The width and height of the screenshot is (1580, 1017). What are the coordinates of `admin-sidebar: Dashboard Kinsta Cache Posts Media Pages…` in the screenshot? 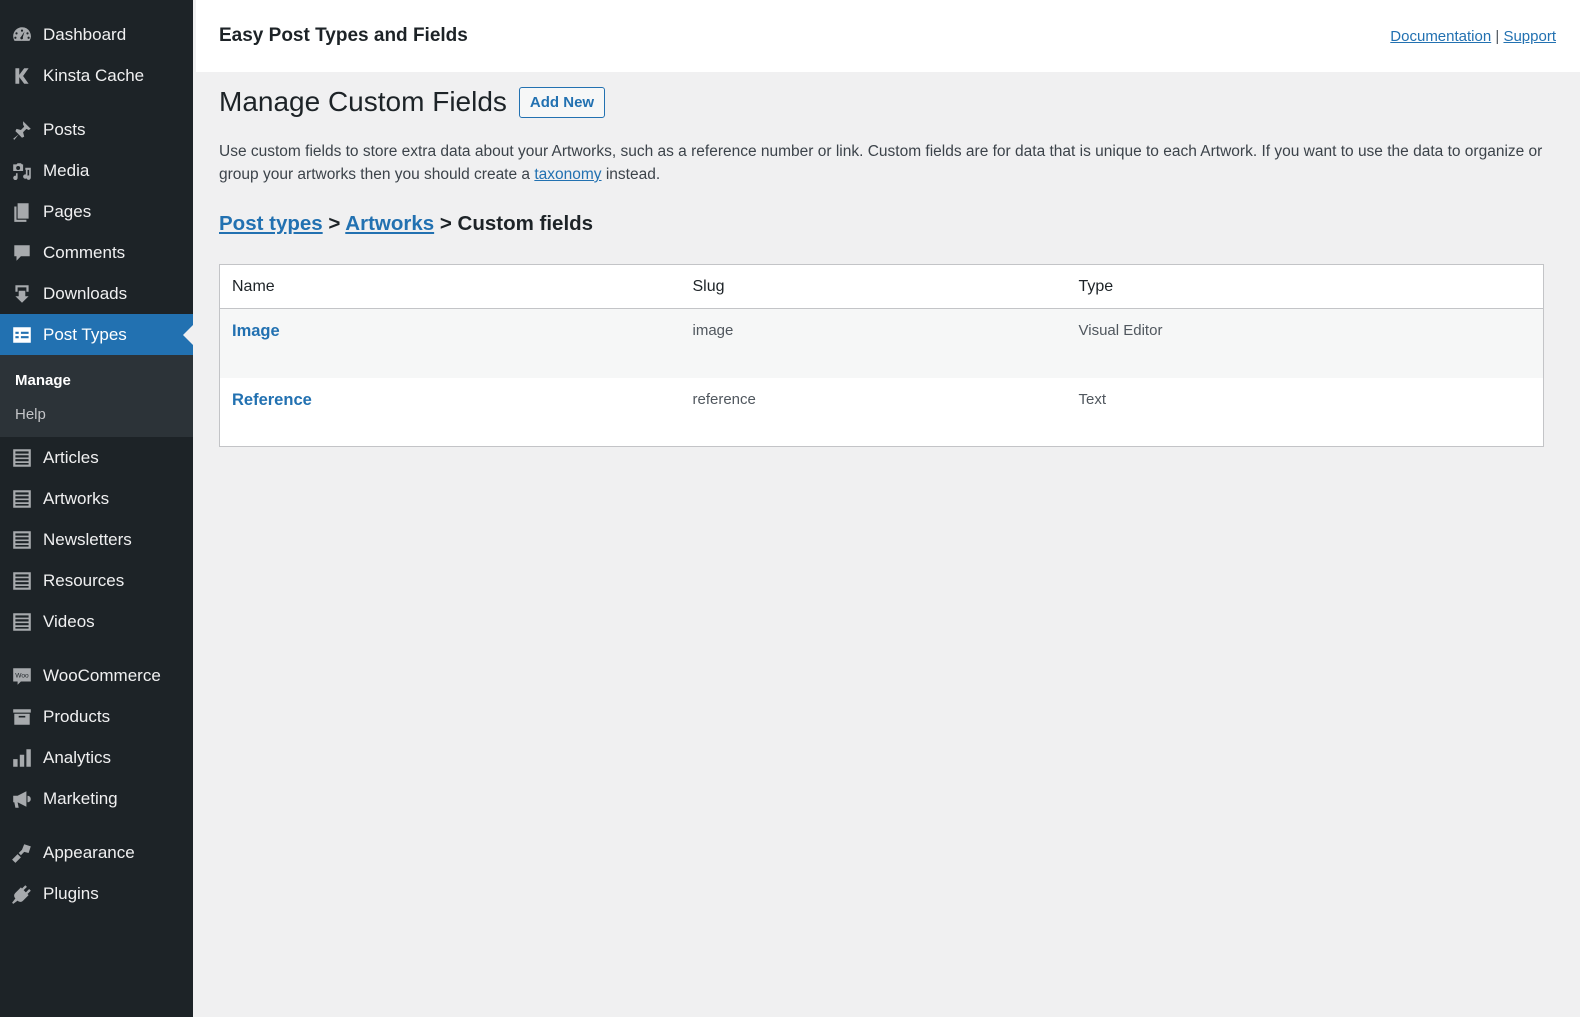 It's located at (96, 508).